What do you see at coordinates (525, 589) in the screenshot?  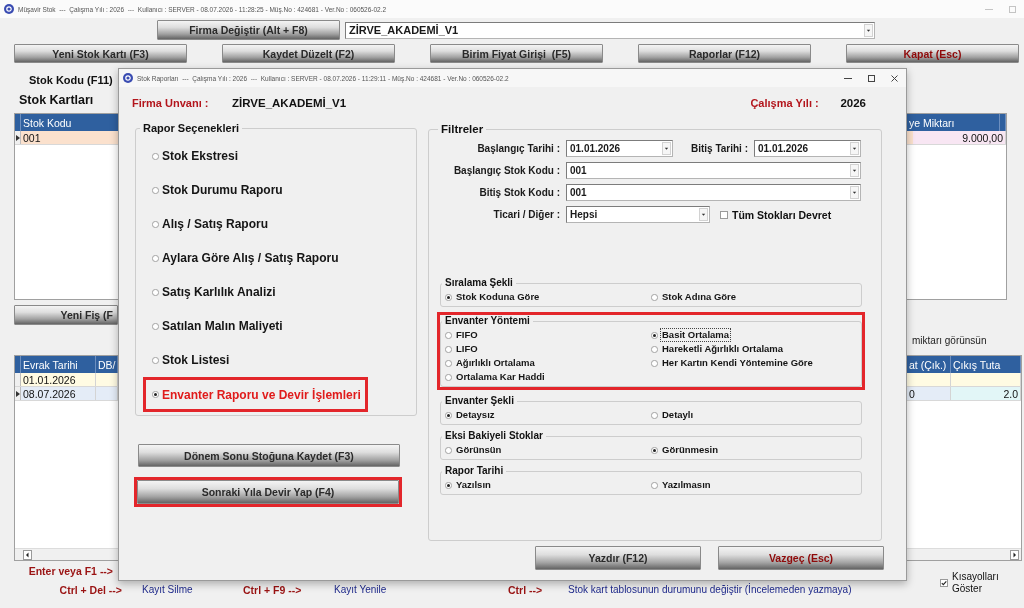 I see `shortcut-key: Ctrl -->` at bounding box center [525, 589].